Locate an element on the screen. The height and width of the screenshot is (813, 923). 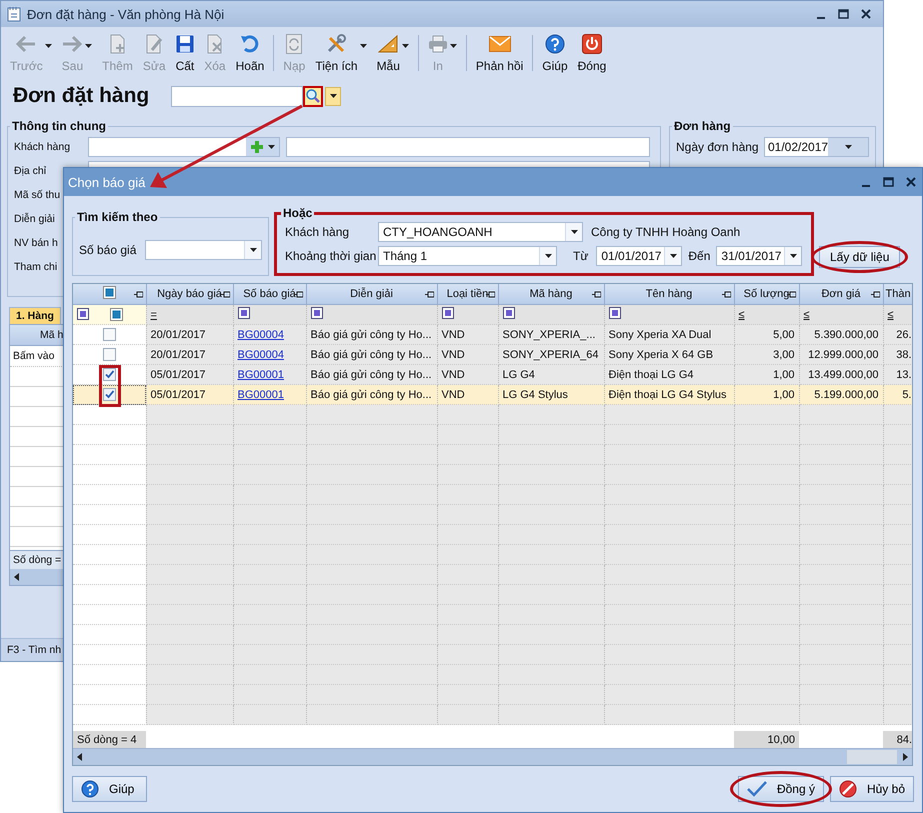
horizontal-scrollbar is located at coordinates (492, 756).